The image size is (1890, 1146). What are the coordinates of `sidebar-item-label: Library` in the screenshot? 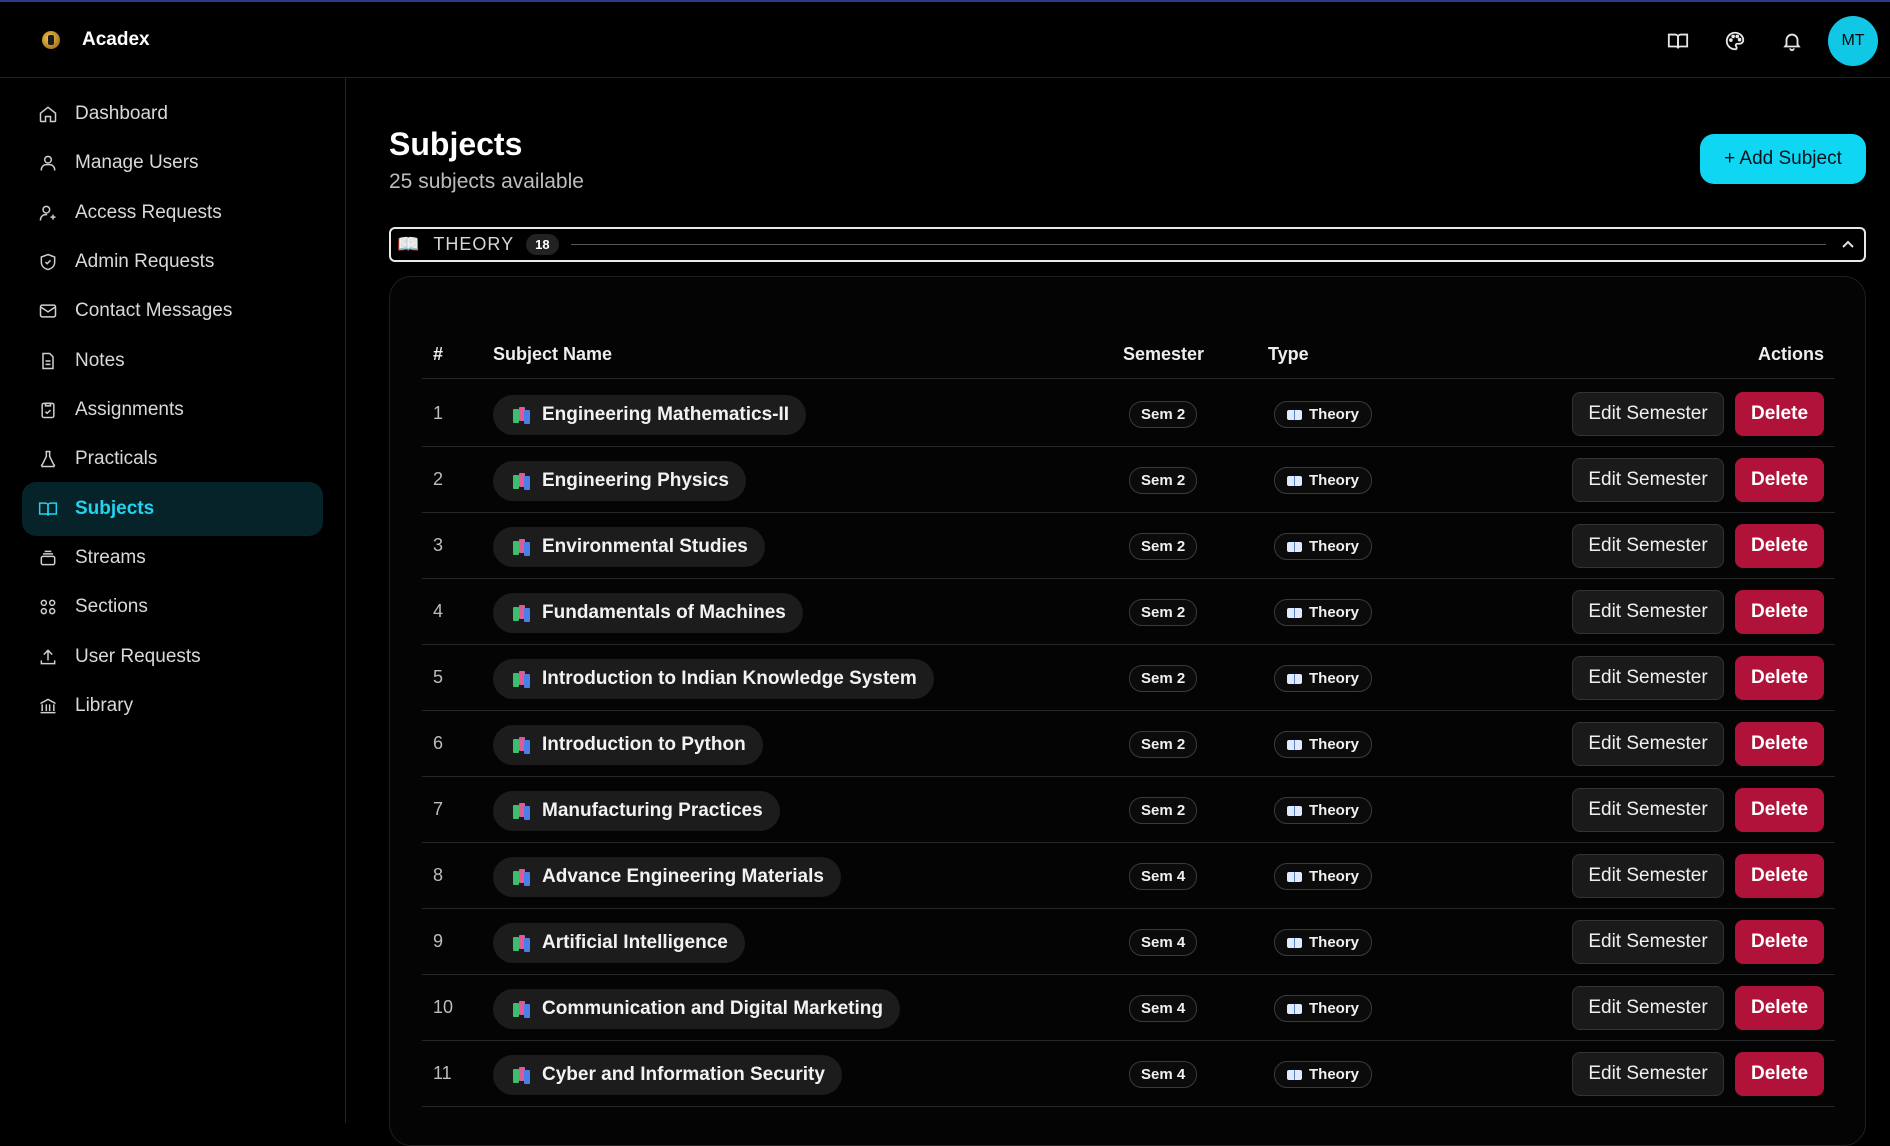 It's located at (104, 705).